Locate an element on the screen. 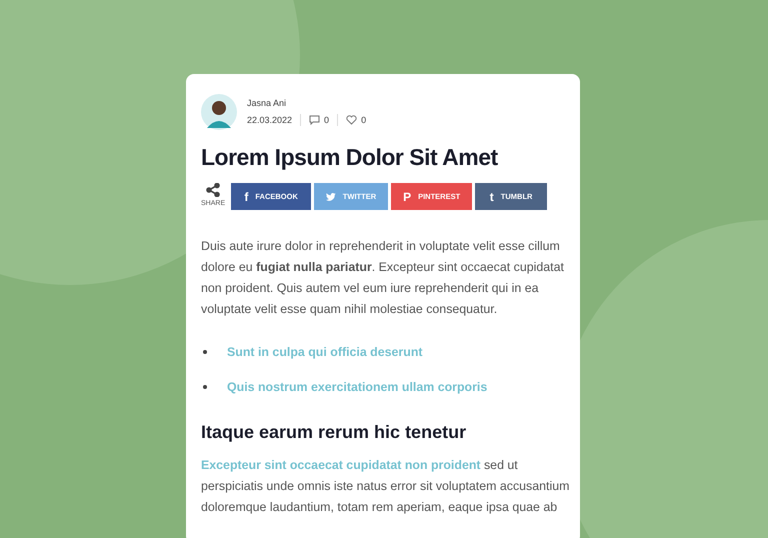 The height and width of the screenshot is (538, 768). share-icon is located at coordinates (213, 190).